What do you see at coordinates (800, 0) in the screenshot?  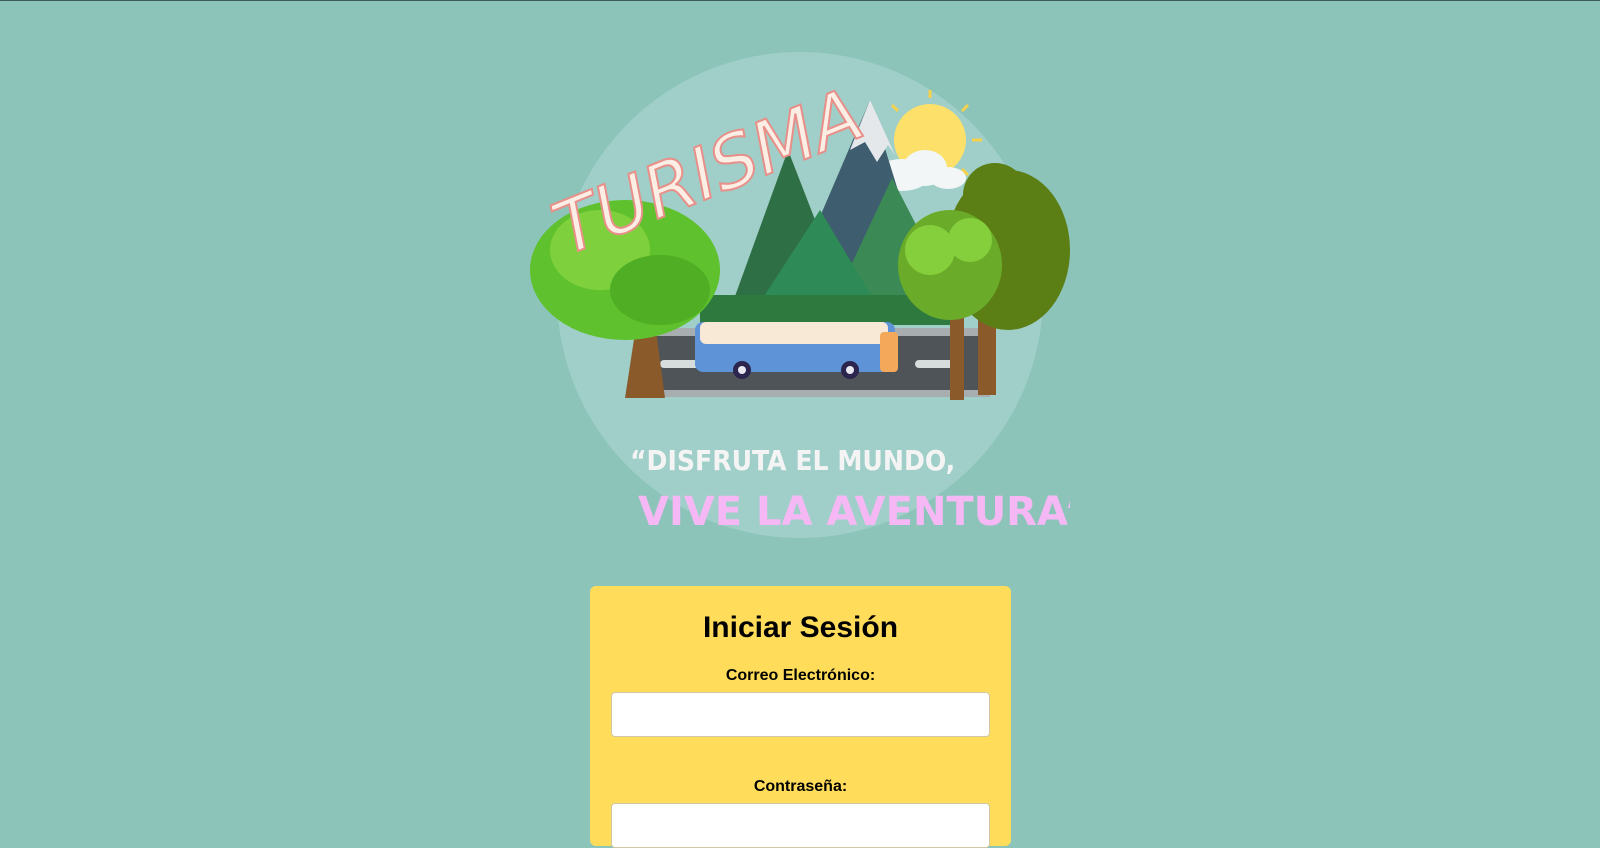 I see `top-border` at bounding box center [800, 0].